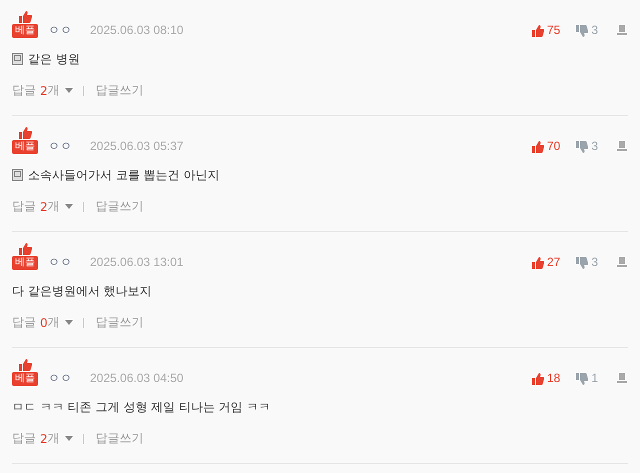 This screenshot has height=473, width=640. I want to click on like-button: 75, so click(546, 30).